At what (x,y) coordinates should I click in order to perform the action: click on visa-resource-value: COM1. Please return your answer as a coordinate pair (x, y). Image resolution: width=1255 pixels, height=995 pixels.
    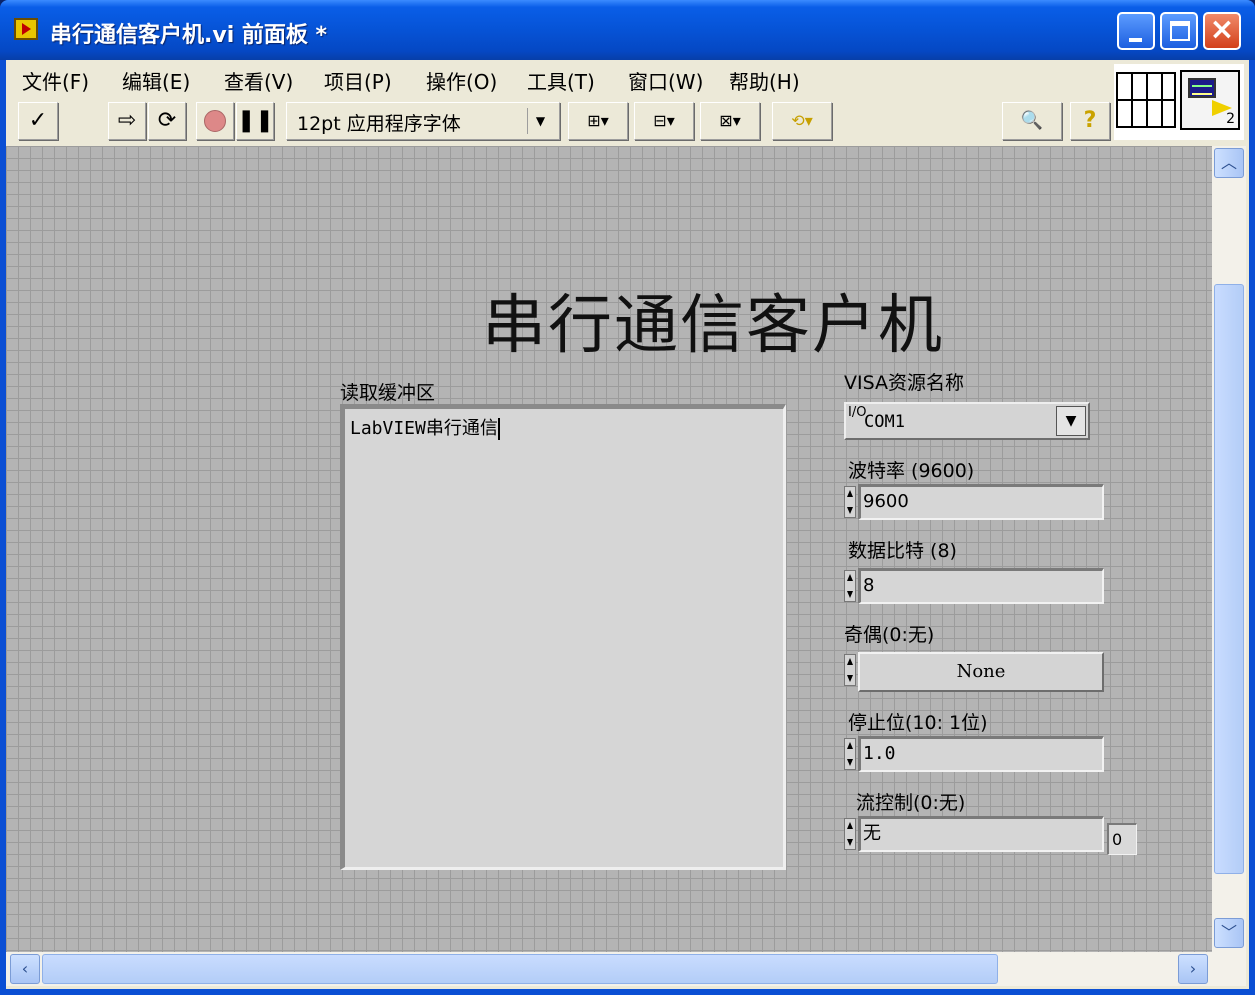
    Looking at the image, I should click on (884, 422).